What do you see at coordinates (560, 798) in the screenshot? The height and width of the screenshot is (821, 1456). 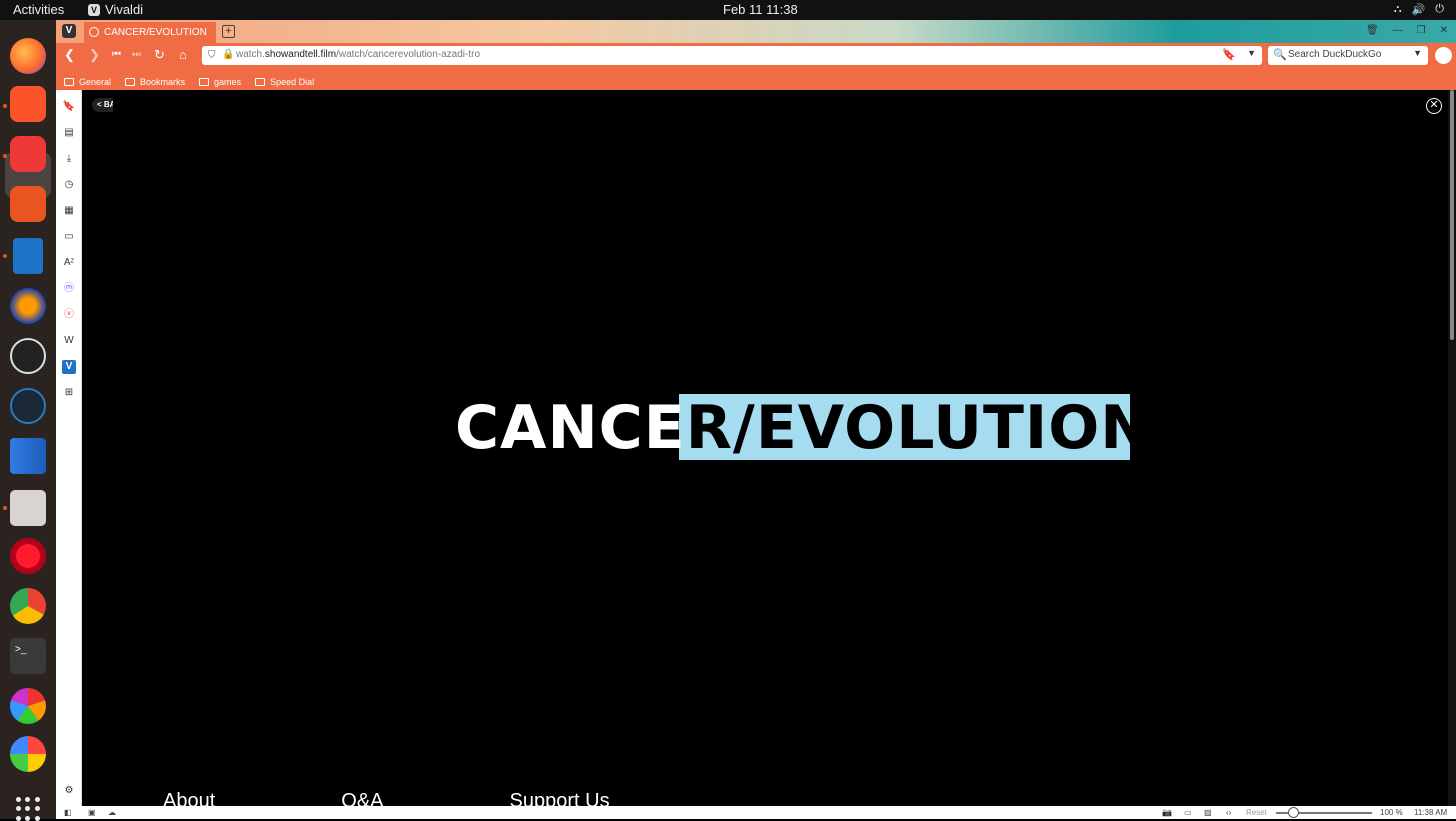 I see `footer-link-support: Support Us` at bounding box center [560, 798].